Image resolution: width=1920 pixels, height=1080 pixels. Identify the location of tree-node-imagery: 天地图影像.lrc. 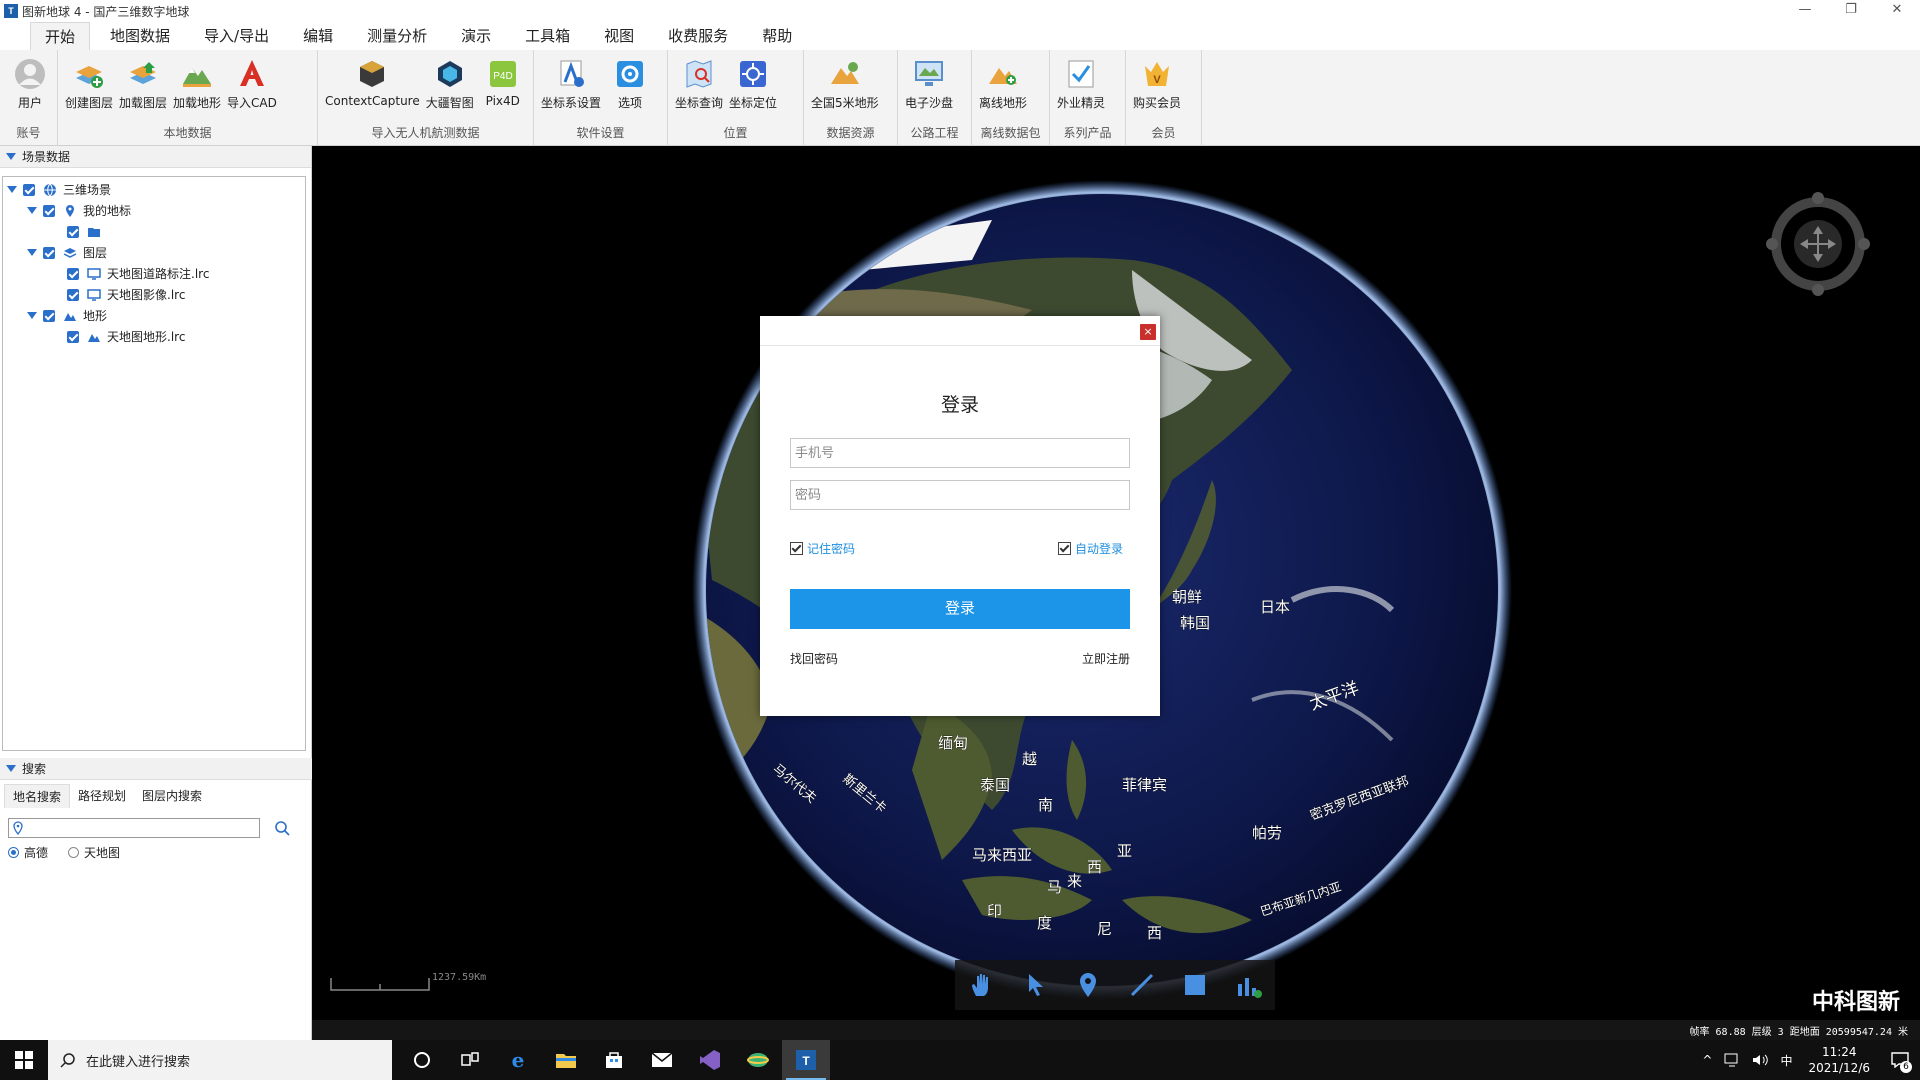
(154, 294).